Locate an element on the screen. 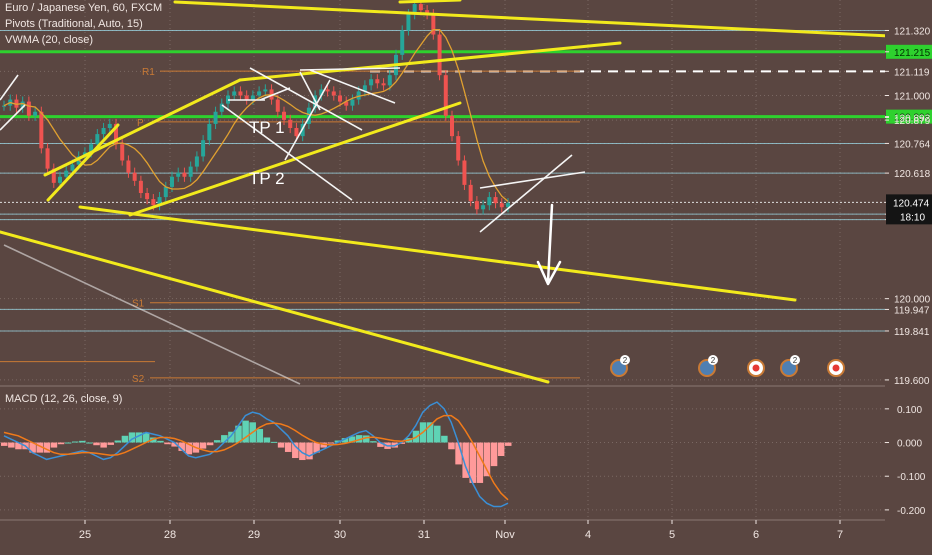 The width and height of the screenshot is (932, 555). symbol-legend: Euro / Japanese Yen, 60, FXCM is located at coordinates (83, 8).